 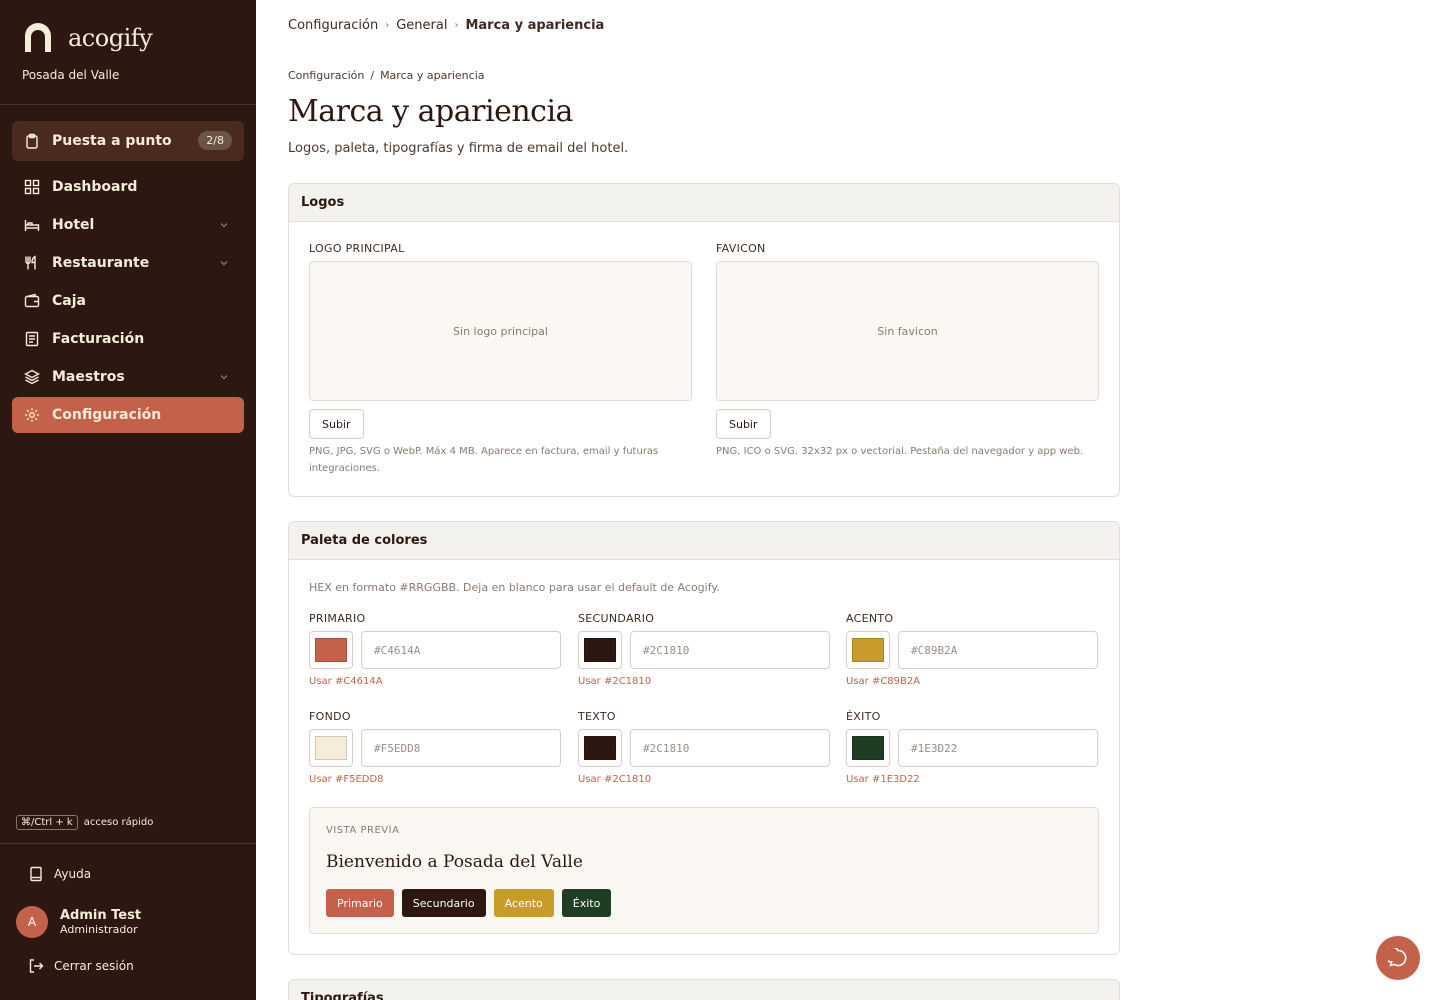 What do you see at coordinates (472, 903) in the screenshot?
I see `preview-chips: Primario Secundario Acento Éxito` at bounding box center [472, 903].